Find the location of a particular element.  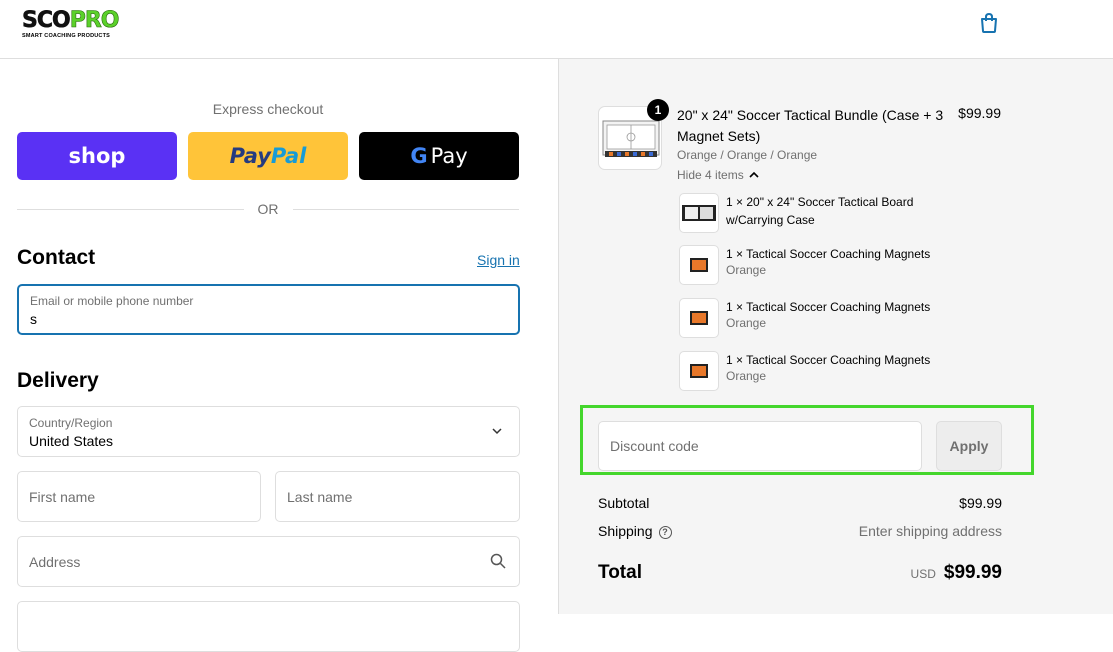

hide-items-toggle: Hide 4 items is located at coordinates (718, 175).